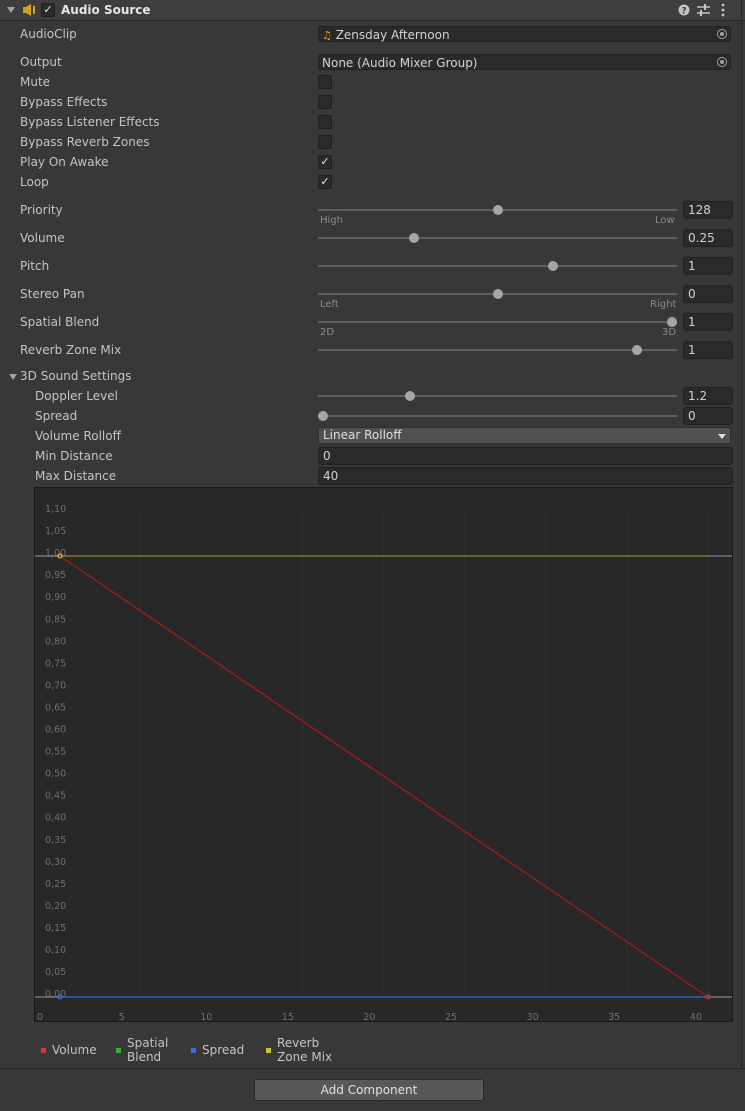 This screenshot has height=1111, width=745. What do you see at coordinates (11, 10) in the screenshot?
I see `foldout-arrow-icon` at bounding box center [11, 10].